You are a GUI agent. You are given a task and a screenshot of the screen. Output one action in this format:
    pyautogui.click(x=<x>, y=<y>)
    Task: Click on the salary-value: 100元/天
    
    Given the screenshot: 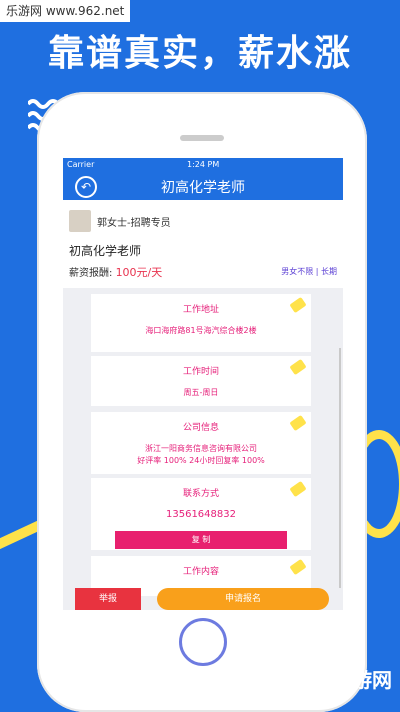 What is the action you would take?
    pyautogui.click(x=139, y=272)
    